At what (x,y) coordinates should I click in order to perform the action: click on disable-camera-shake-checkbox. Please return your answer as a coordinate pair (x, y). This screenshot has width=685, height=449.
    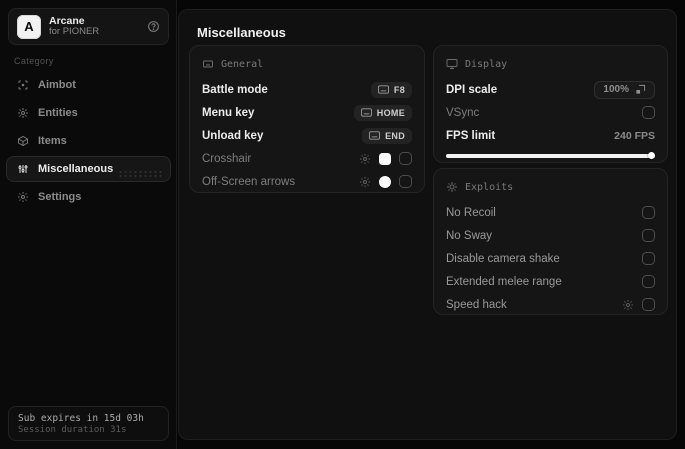
    Looking at the image, I should click on (648, 258).